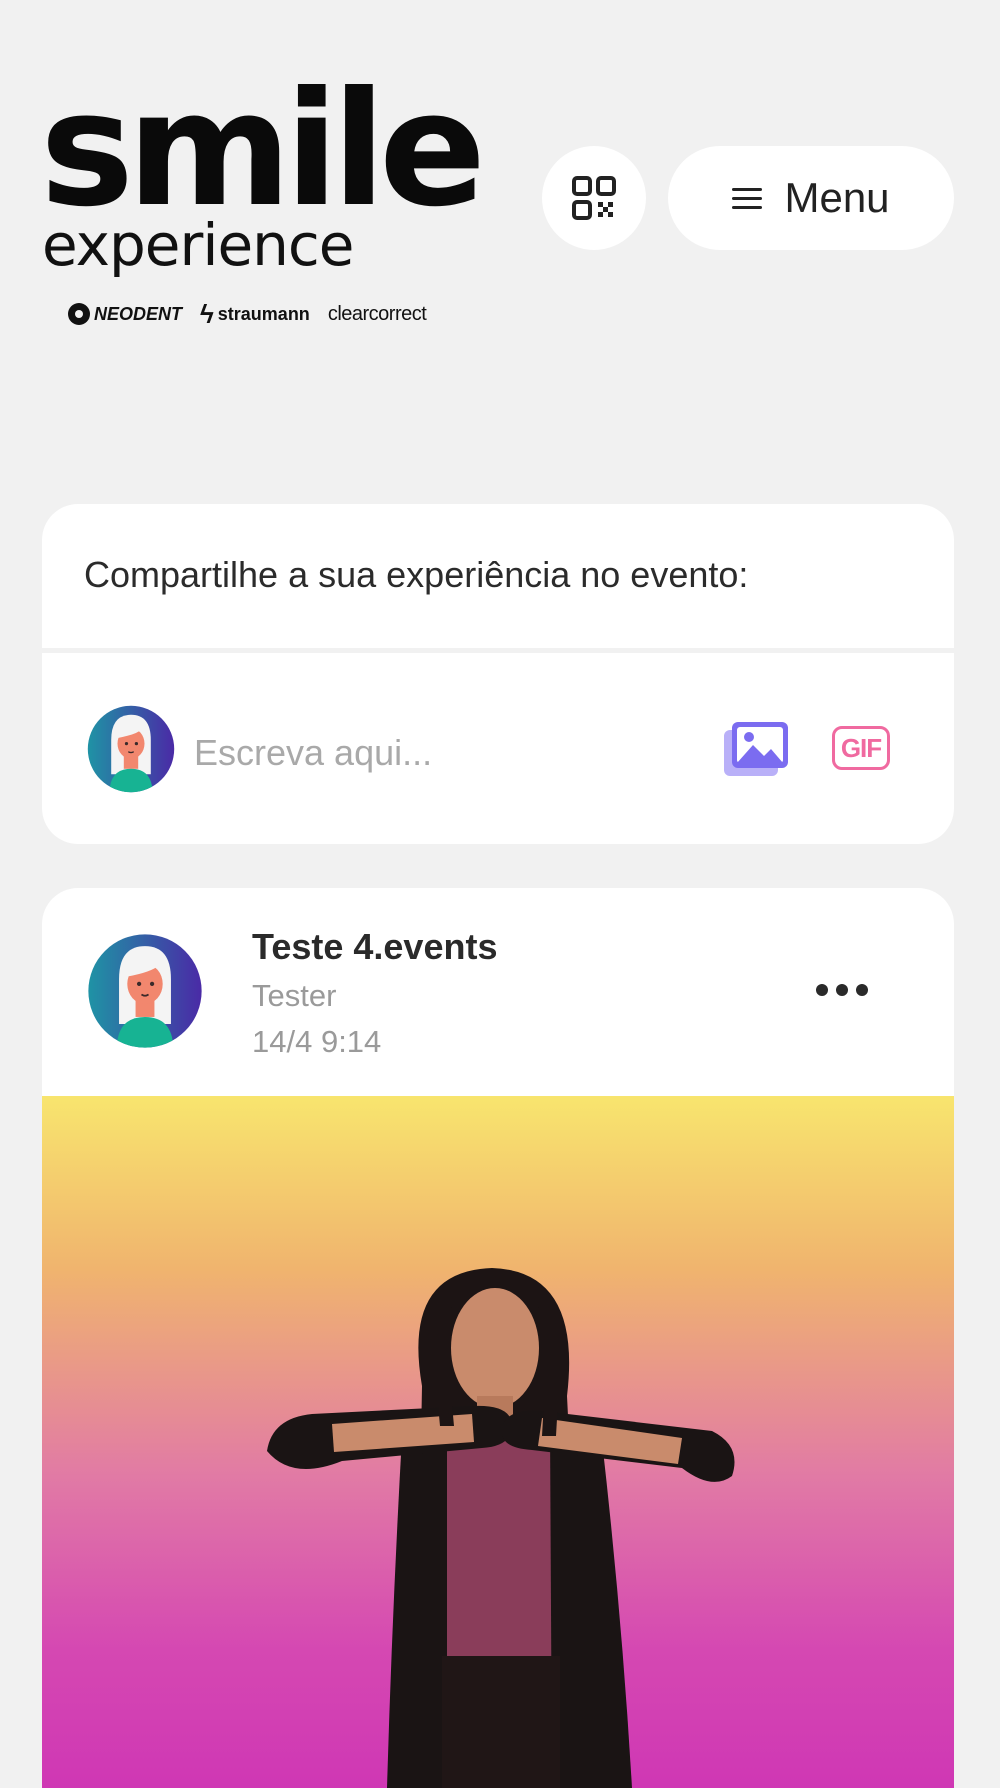  Describe the element at coordinates (145, 991) in the screenshot. I see `post-author-avatar` at that location.